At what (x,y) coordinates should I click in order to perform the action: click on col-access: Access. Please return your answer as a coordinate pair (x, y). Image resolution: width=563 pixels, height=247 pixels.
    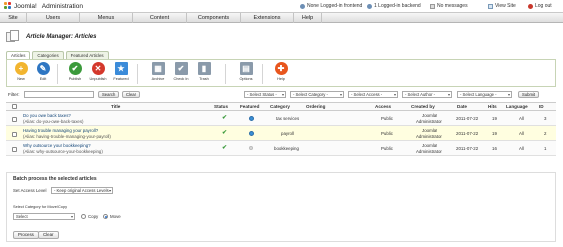
    Looking at the image, I should click on (383, 106).